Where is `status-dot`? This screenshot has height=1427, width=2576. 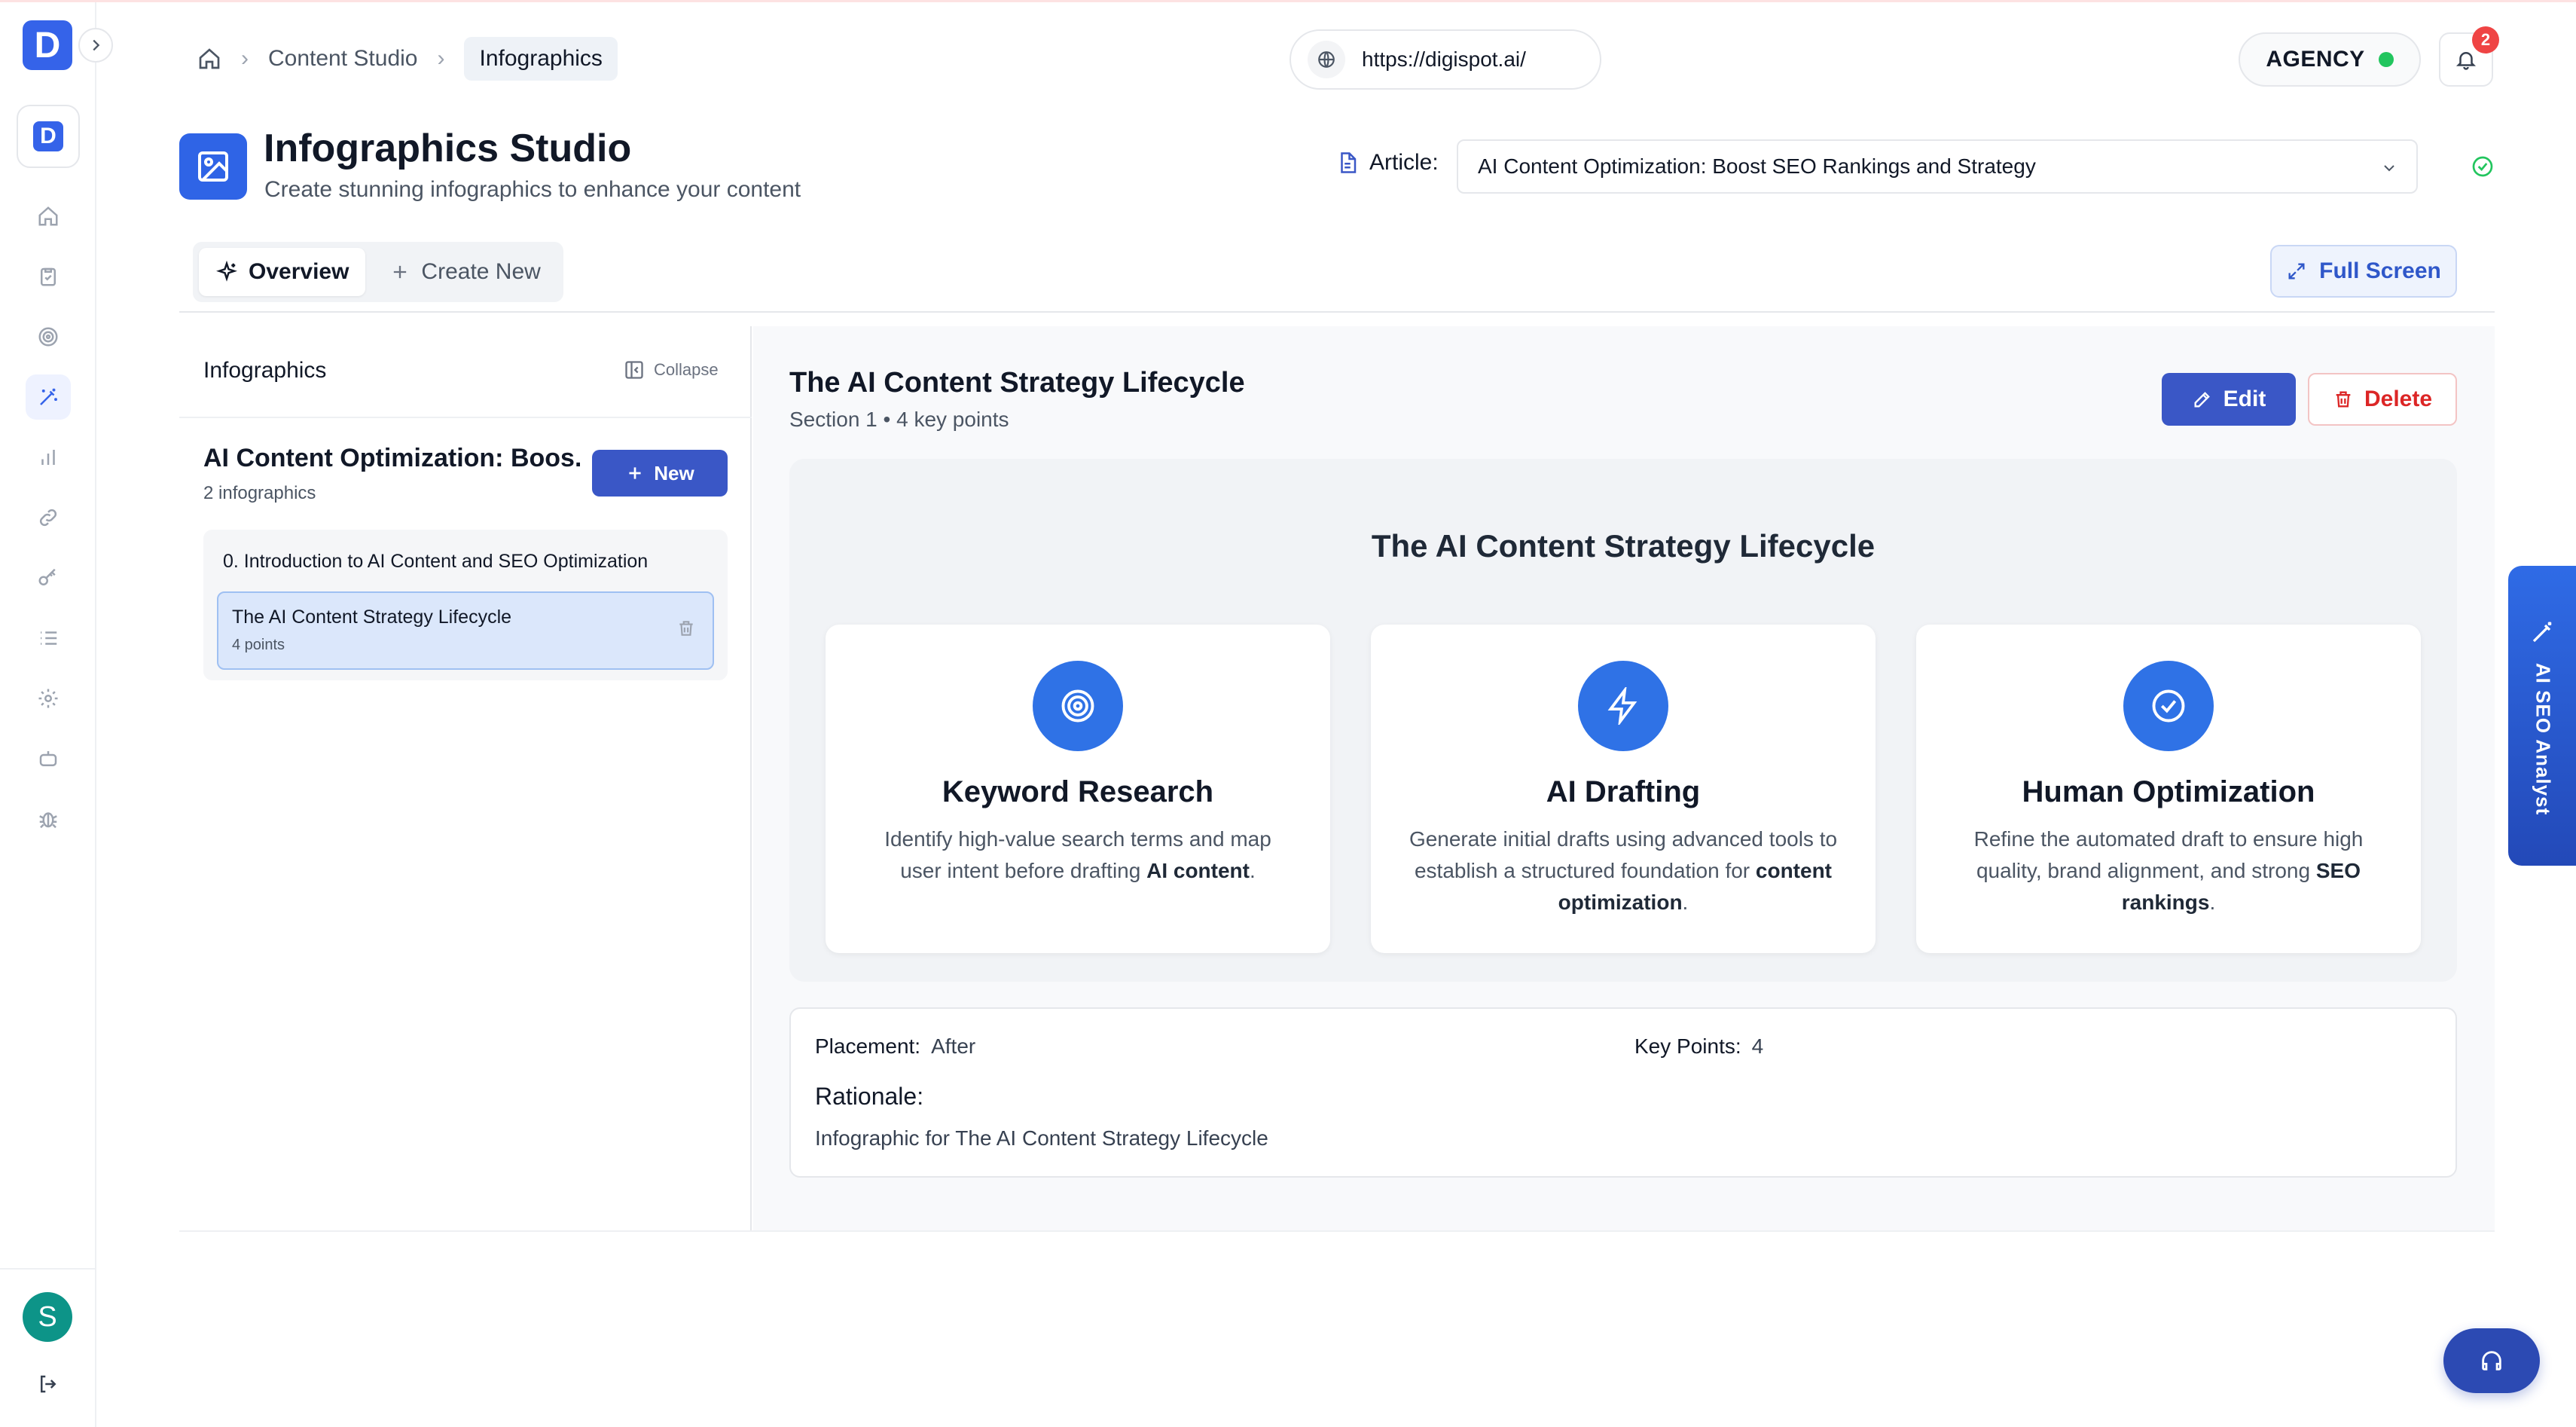 status-dot is located at coordinates (2386, 59).